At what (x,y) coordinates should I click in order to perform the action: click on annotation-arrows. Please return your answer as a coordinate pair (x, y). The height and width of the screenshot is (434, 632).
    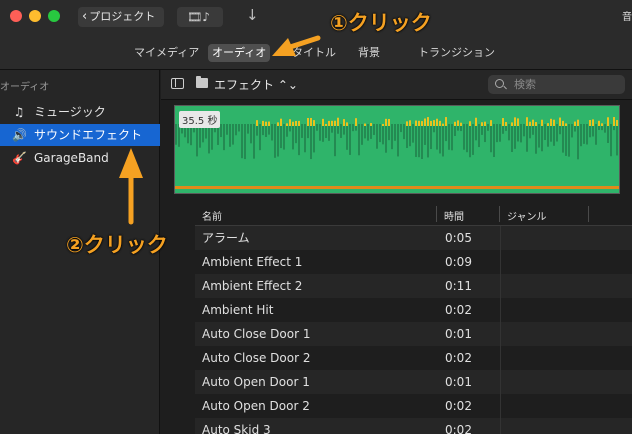
    Looking at the image, I should click on (220, 130).